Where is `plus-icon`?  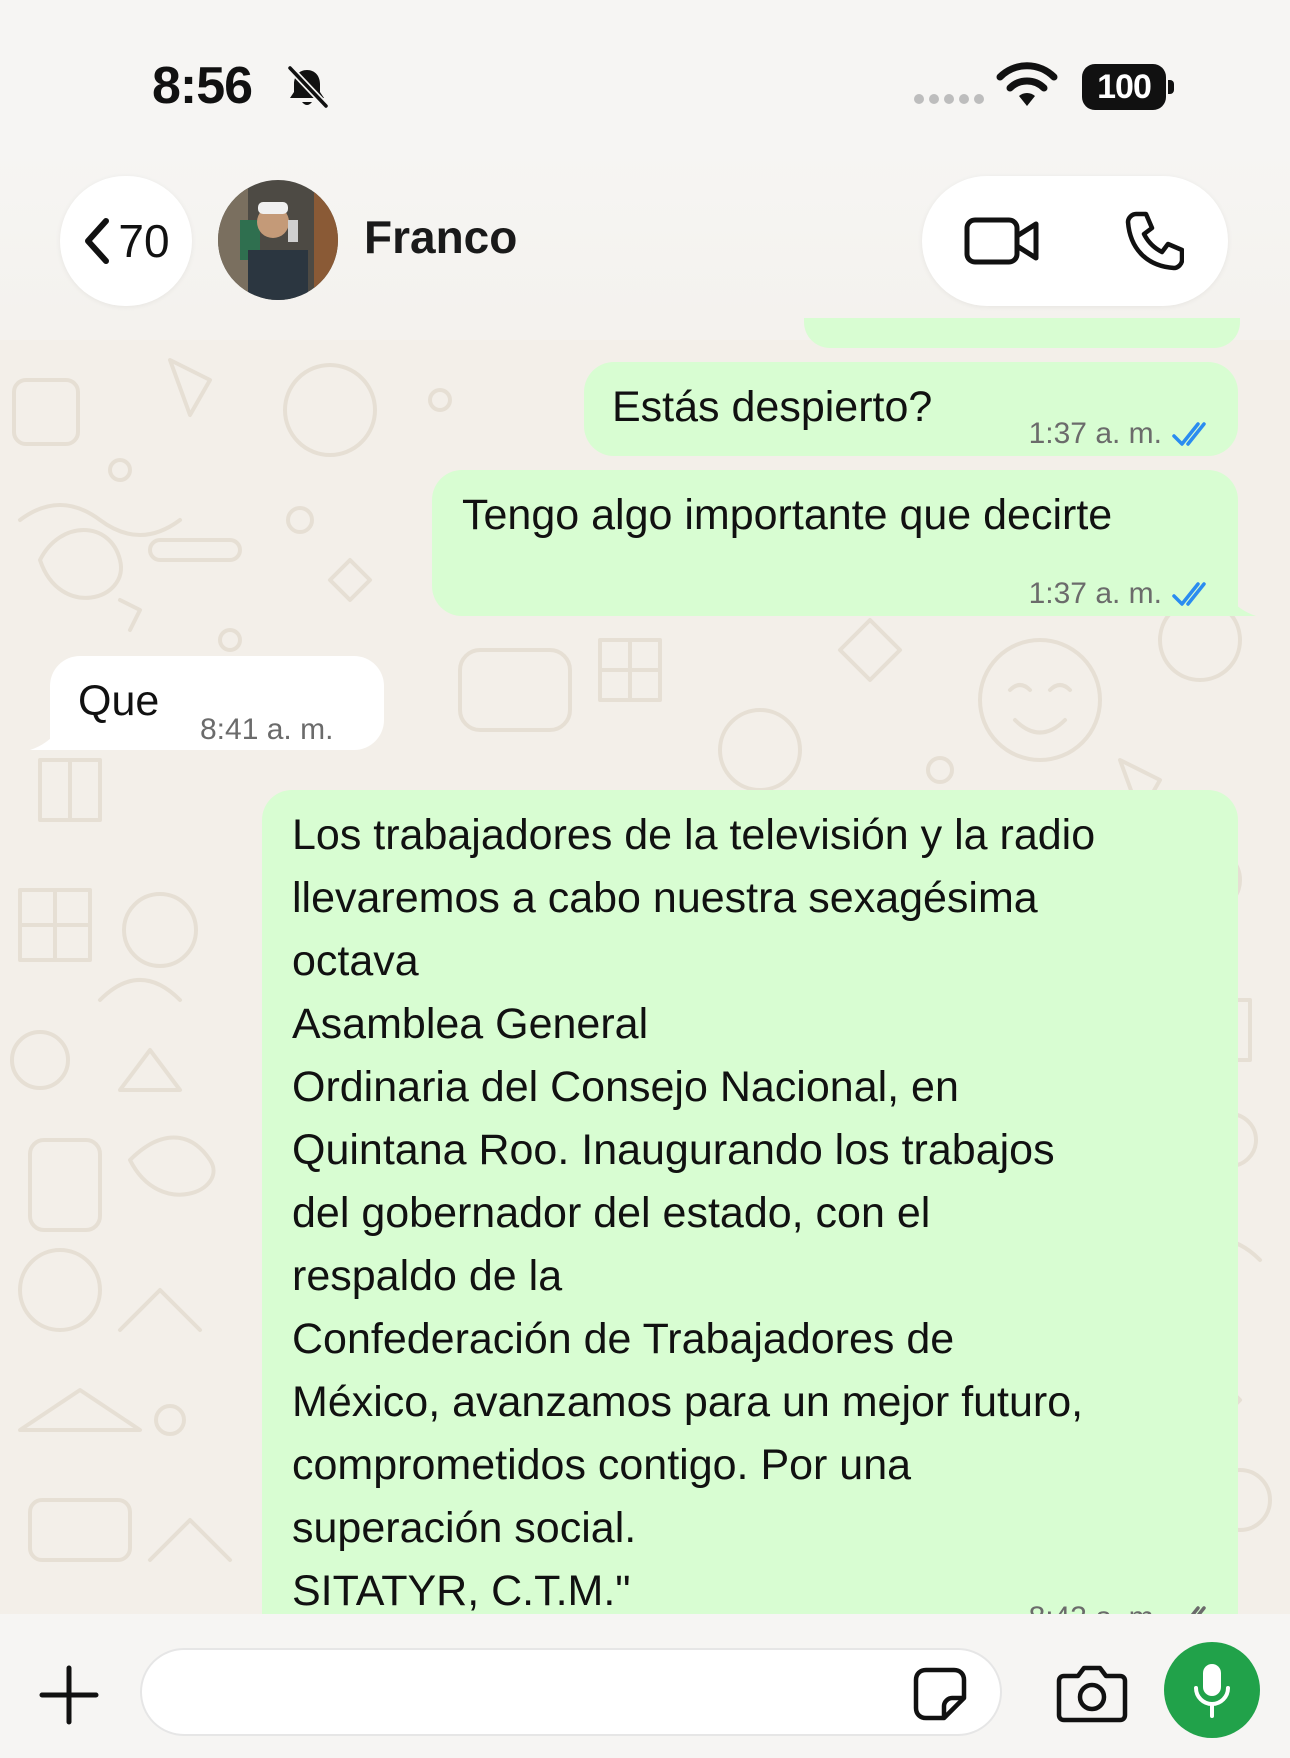 plus-icon is located at coordinates (69, 1695).